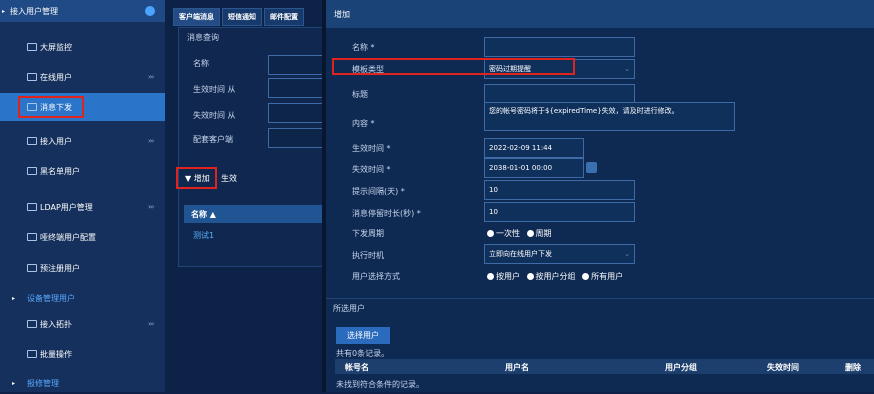  Describe the element at coordinates (56, 107) in the screenshot. I see `sidebar-item-label: 消息下发` at that location.